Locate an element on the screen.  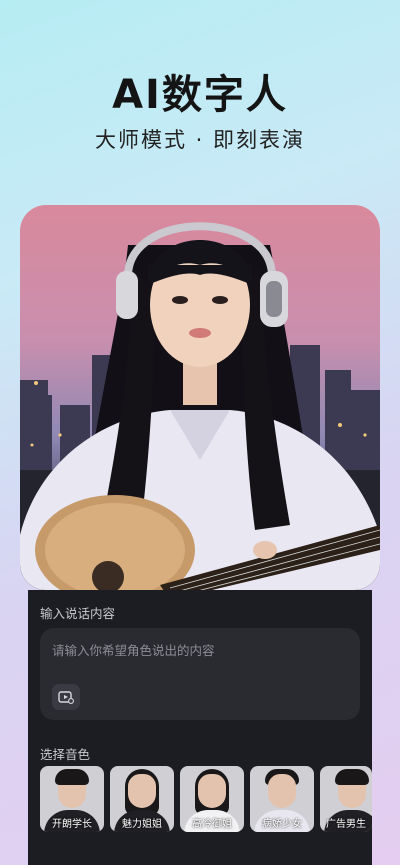
voice-option-1: 魅力姐姐 is located at coordinates (142, 799).